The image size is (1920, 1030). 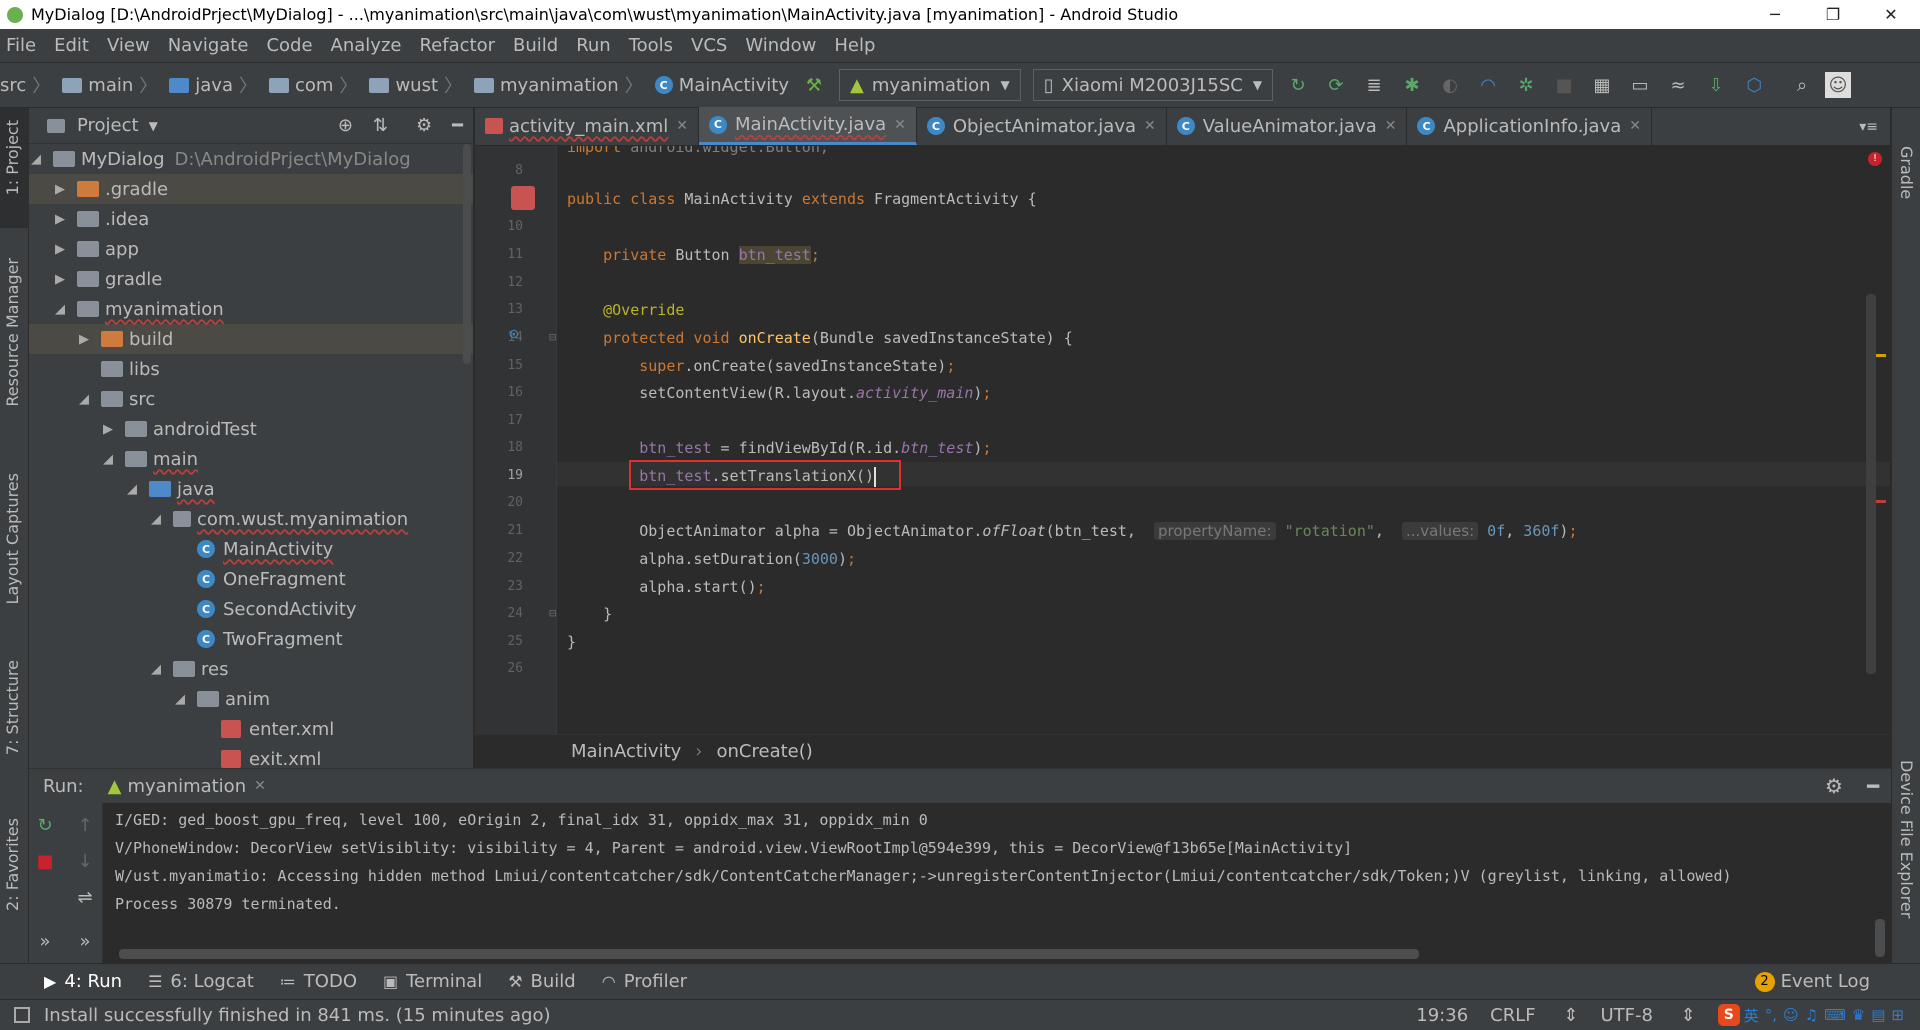 I want to click on chevron-down-icon: ▼, so click(x=153, y=126).